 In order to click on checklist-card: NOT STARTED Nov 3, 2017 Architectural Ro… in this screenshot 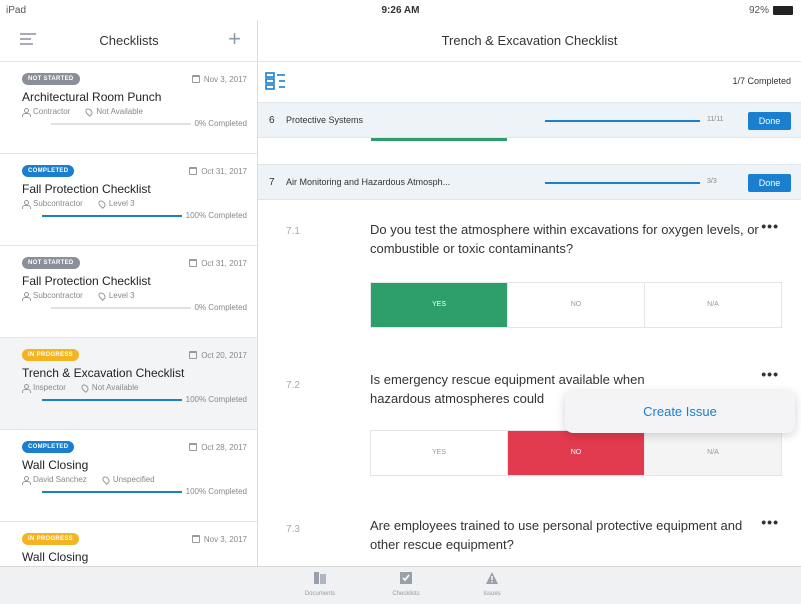, I will do `click(128, 108)`.